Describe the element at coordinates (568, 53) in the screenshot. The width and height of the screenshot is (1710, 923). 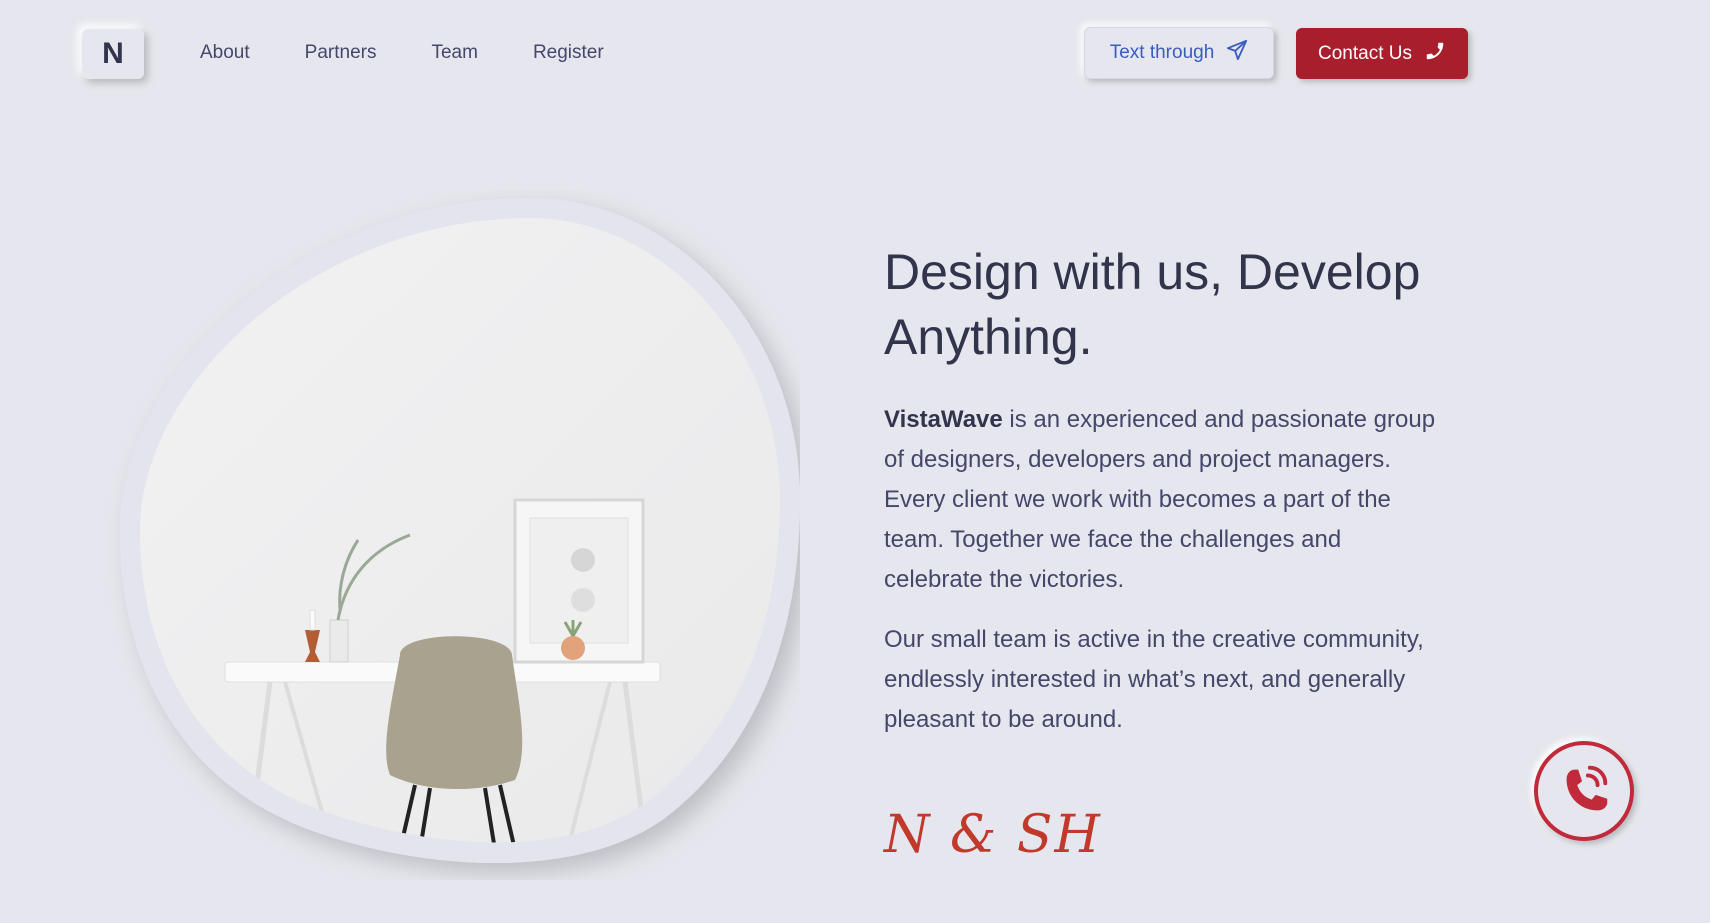
I see `nav-link-register: Register` at that location.